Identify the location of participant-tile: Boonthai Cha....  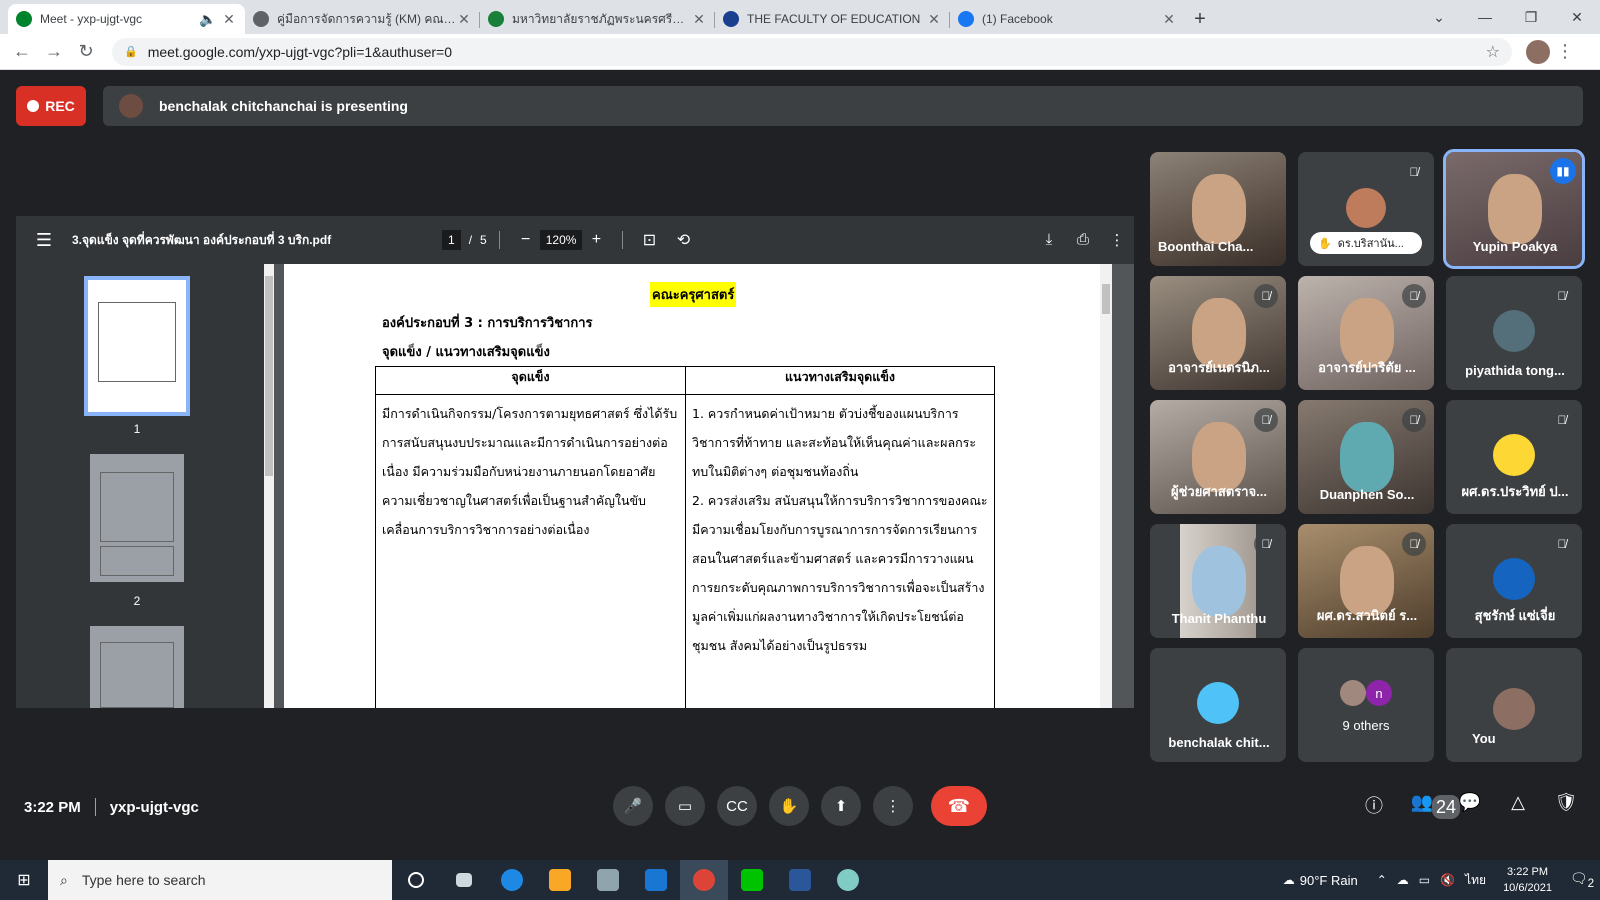
(1218, 209).